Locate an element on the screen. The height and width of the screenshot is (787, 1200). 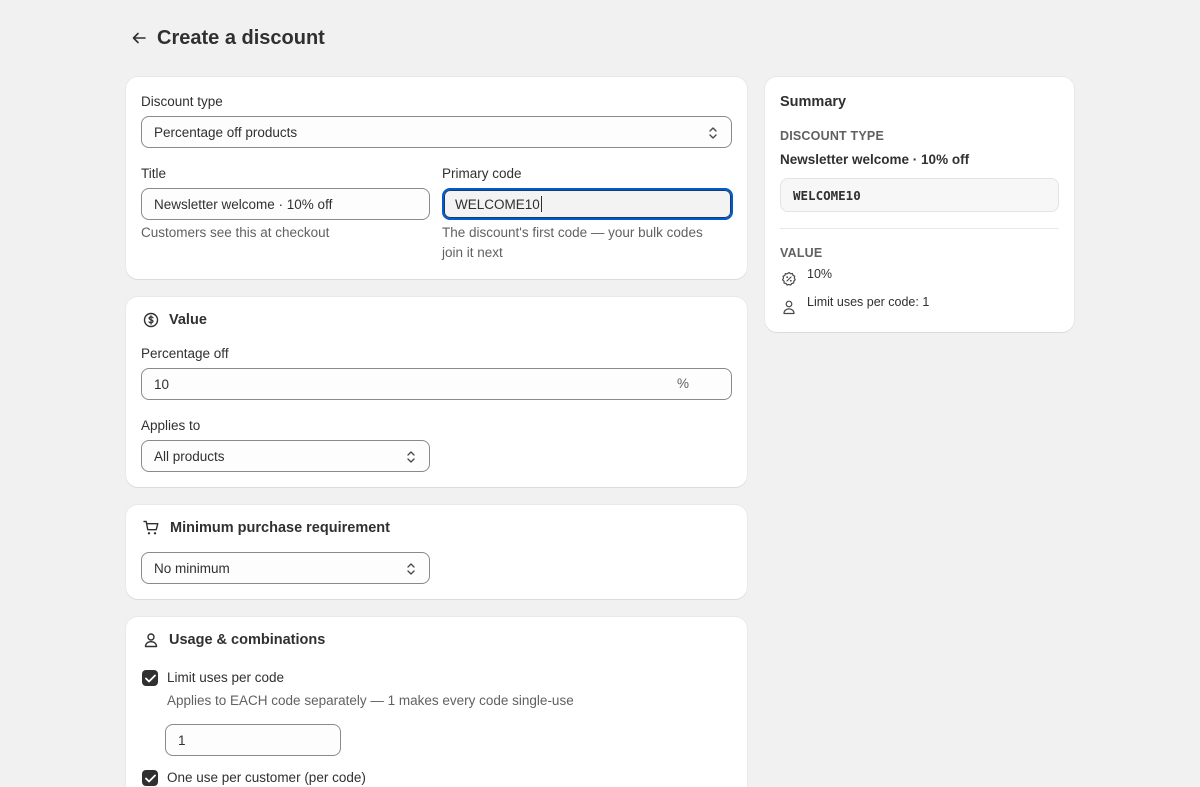
limit-uses-input: 1 is located at coordinates (253, 740).